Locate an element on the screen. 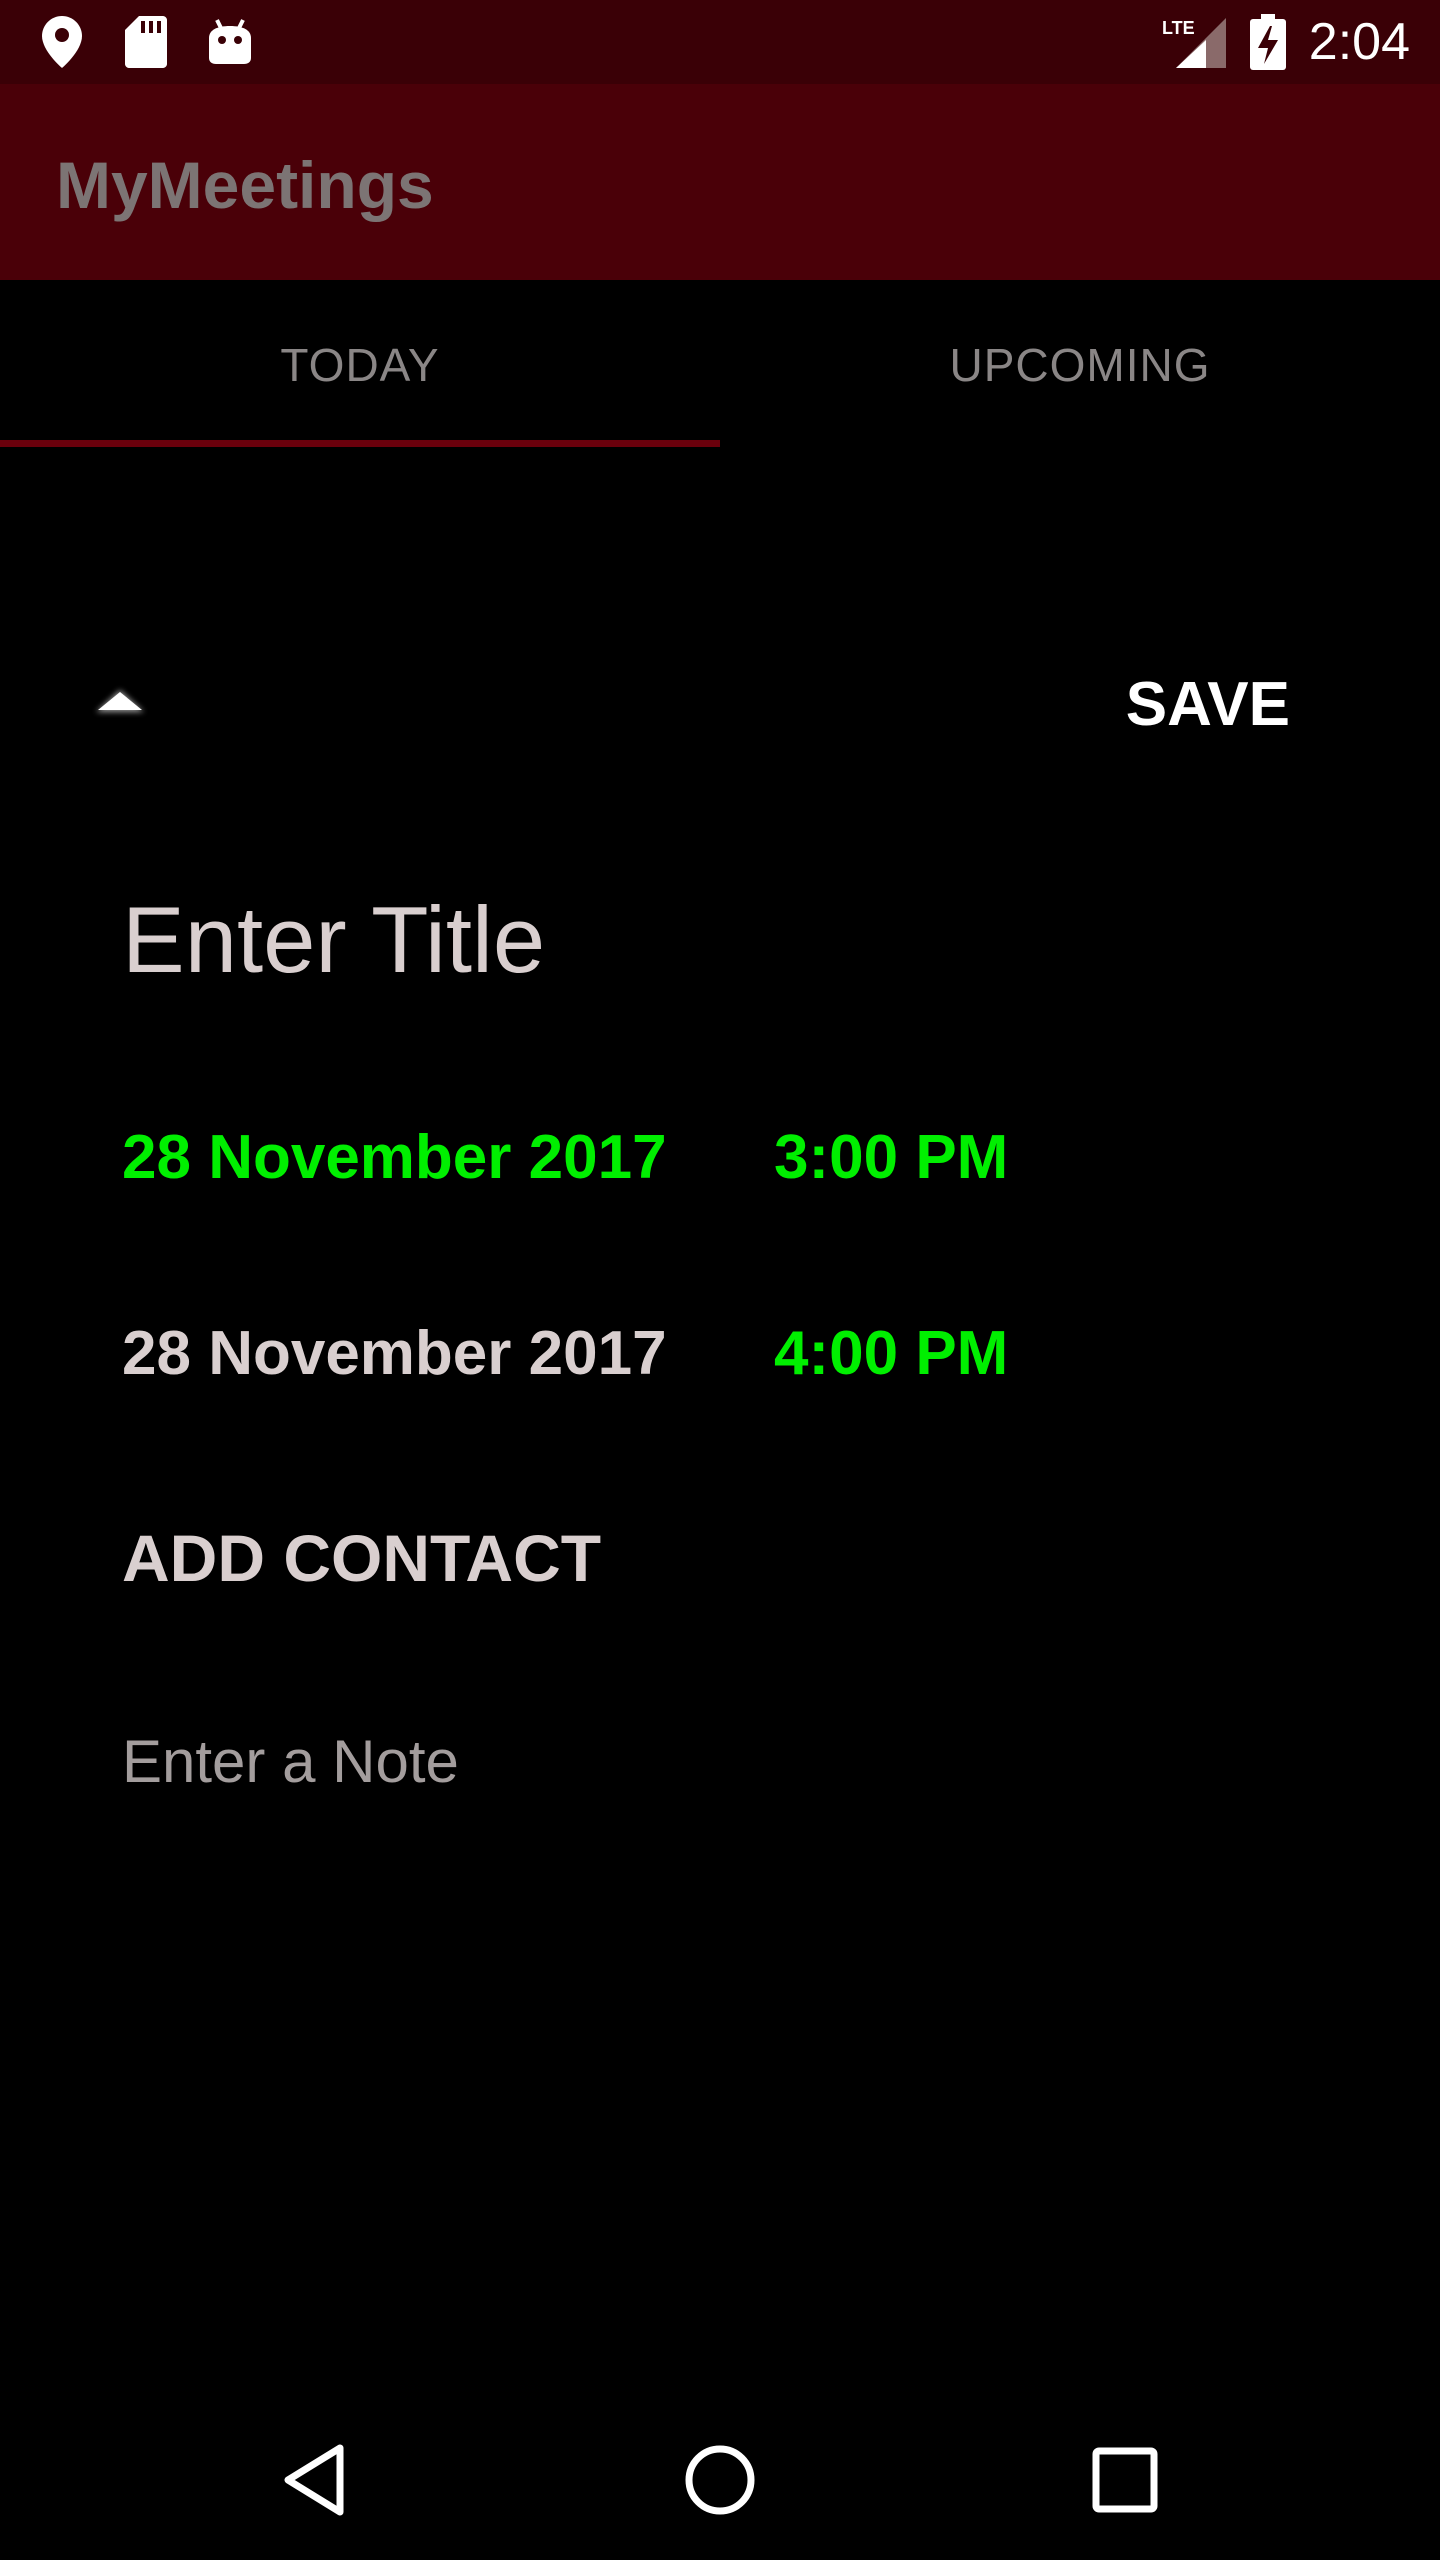 The width and height of the screenshot is (1440, 2560). status-time: 2:04 is located at coordinates (1359, 42).